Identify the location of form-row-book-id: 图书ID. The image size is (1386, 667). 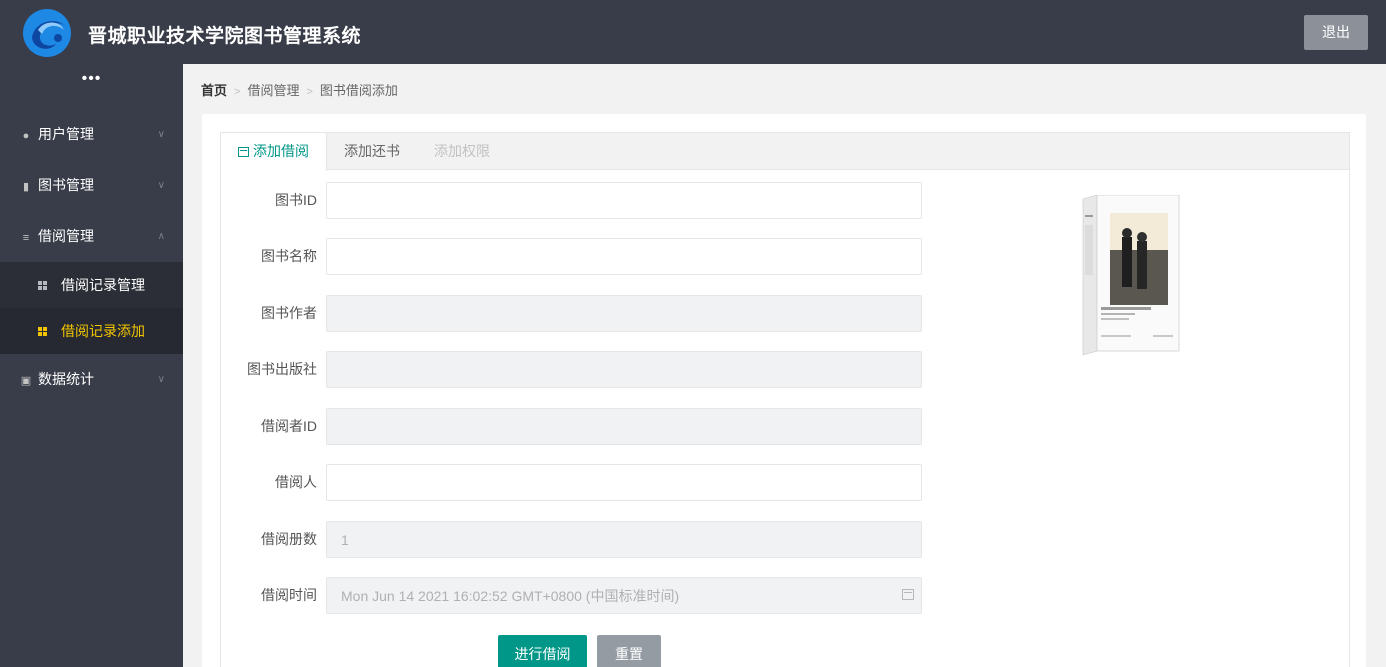
(581, 200).